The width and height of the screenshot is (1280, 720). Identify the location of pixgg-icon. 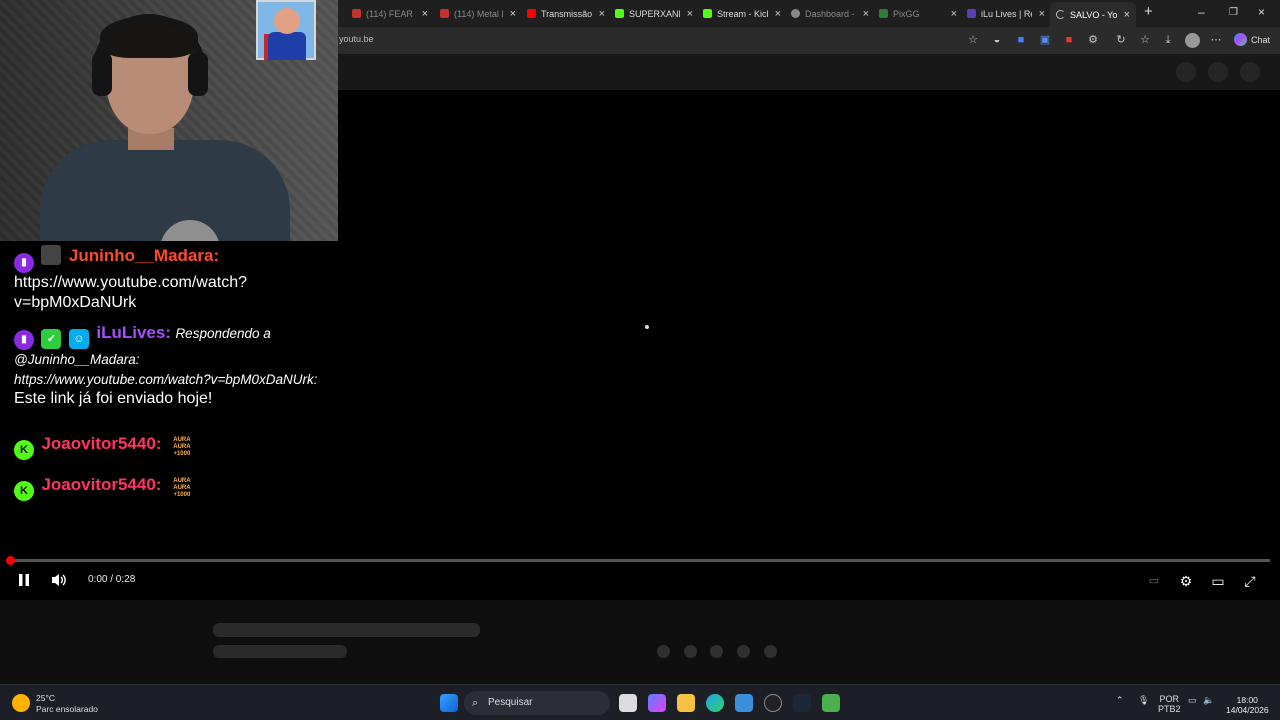
(883, 13).